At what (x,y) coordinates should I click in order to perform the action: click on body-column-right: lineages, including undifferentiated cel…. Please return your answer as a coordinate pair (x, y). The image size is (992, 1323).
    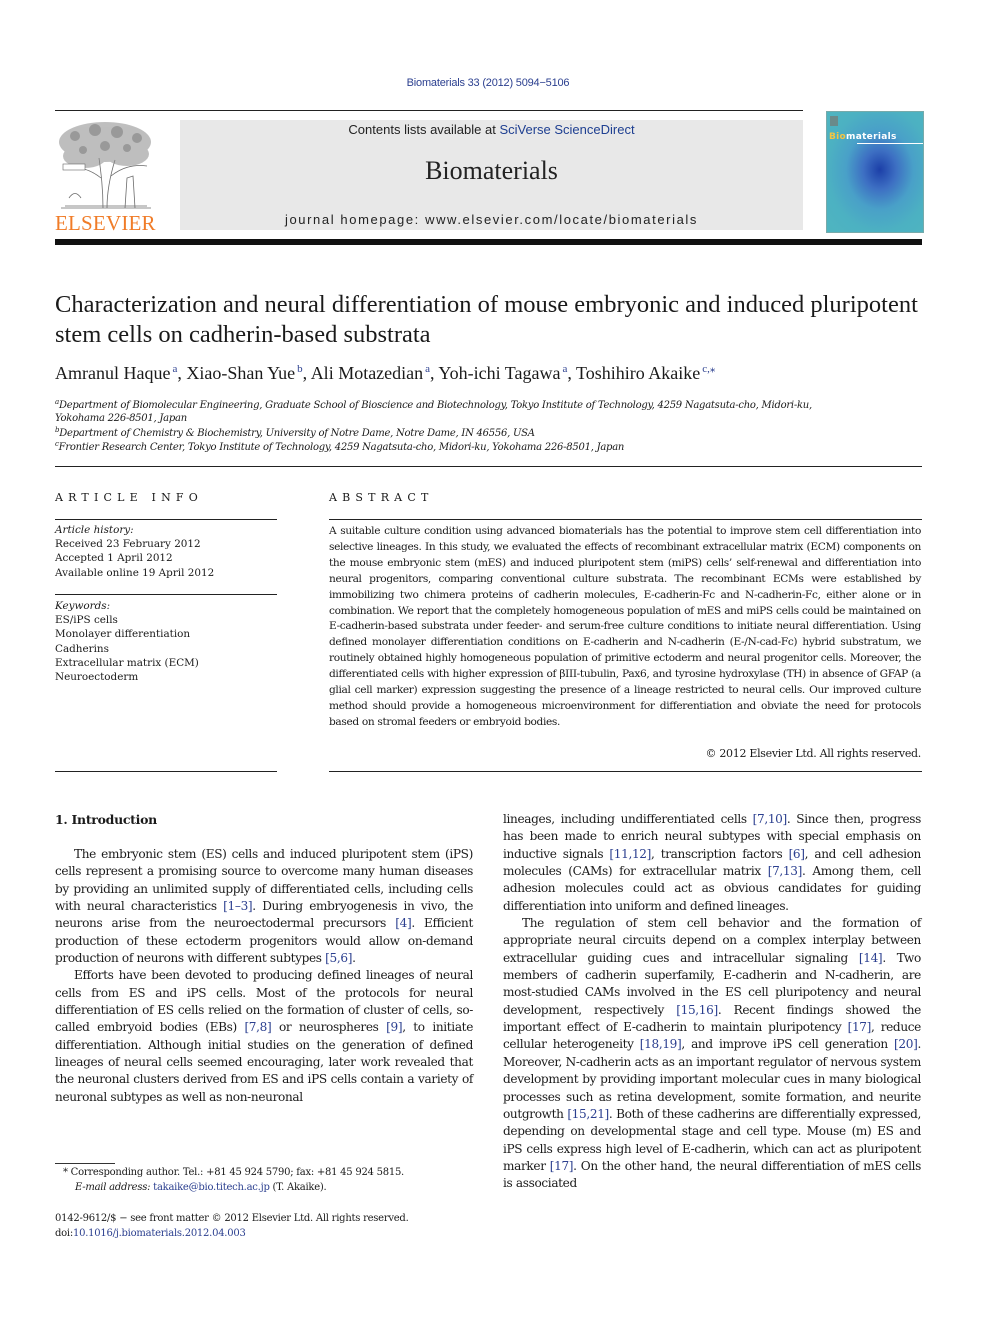
    Looking at the image, I should click on (712, 1002).